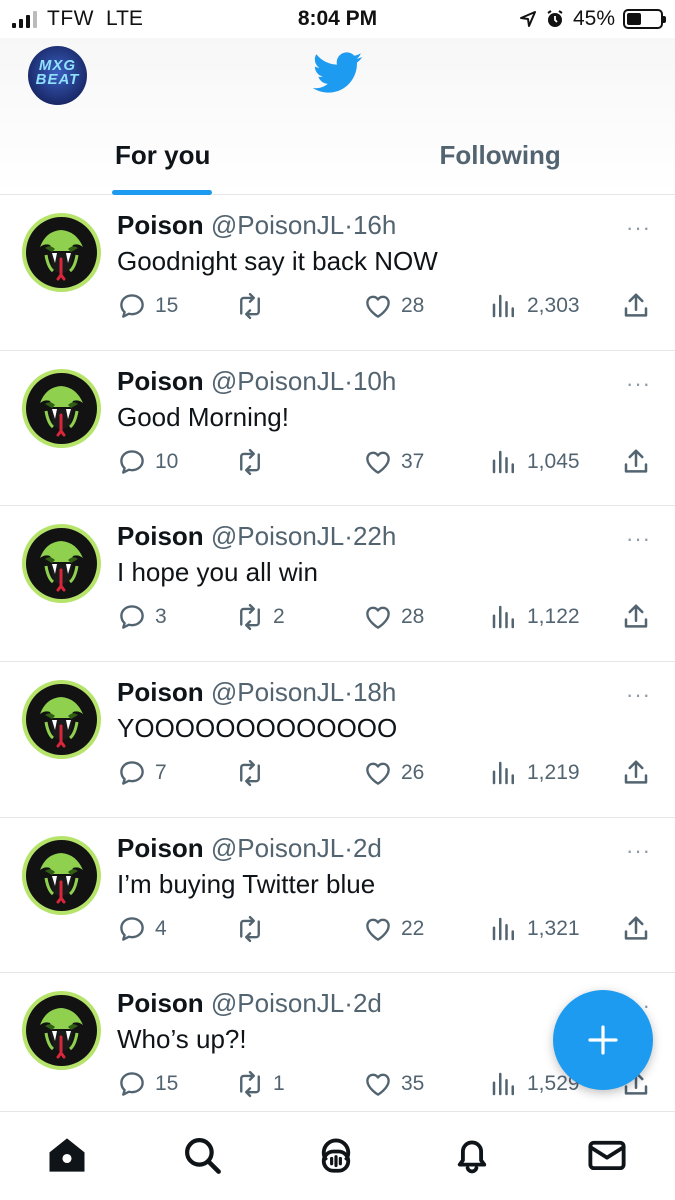 The height and width of the screenshot is (1200, 675). Describe the element at coordinates (277, 261) in the screenshot. I see `tweet-text: Goodnight say it back NOW` at that location.